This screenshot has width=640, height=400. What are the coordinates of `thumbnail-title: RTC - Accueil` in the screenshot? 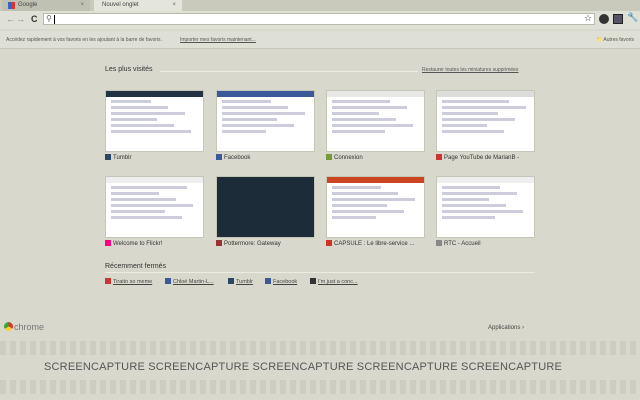 It's located at (462, 244).